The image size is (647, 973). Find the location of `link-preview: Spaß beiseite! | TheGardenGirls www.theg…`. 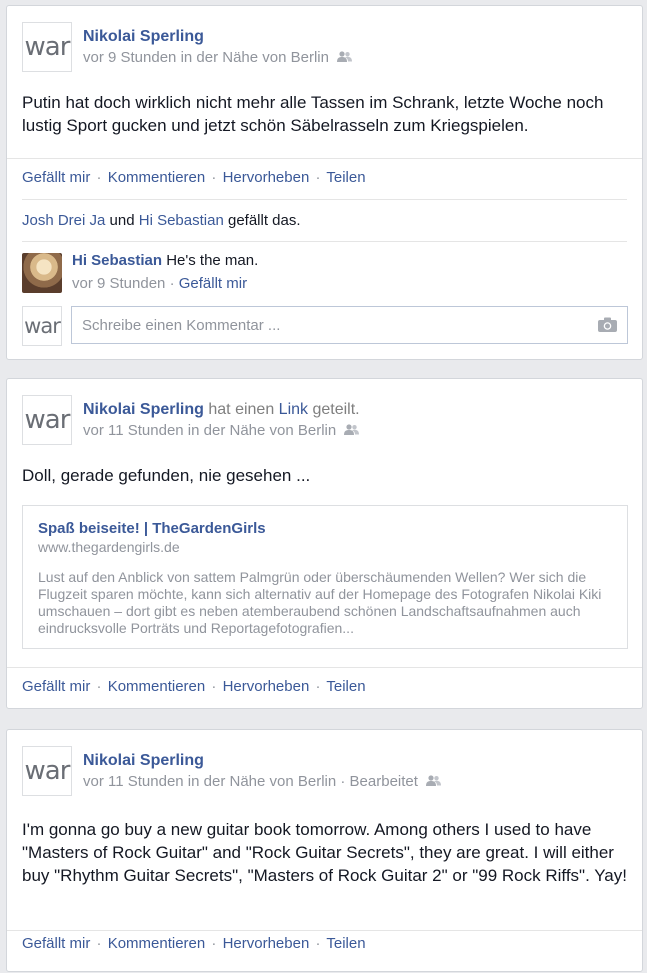

link-preview: Spaß beiseite! | TheGardenGirls www.theg… is located at coordinates (325, 577).